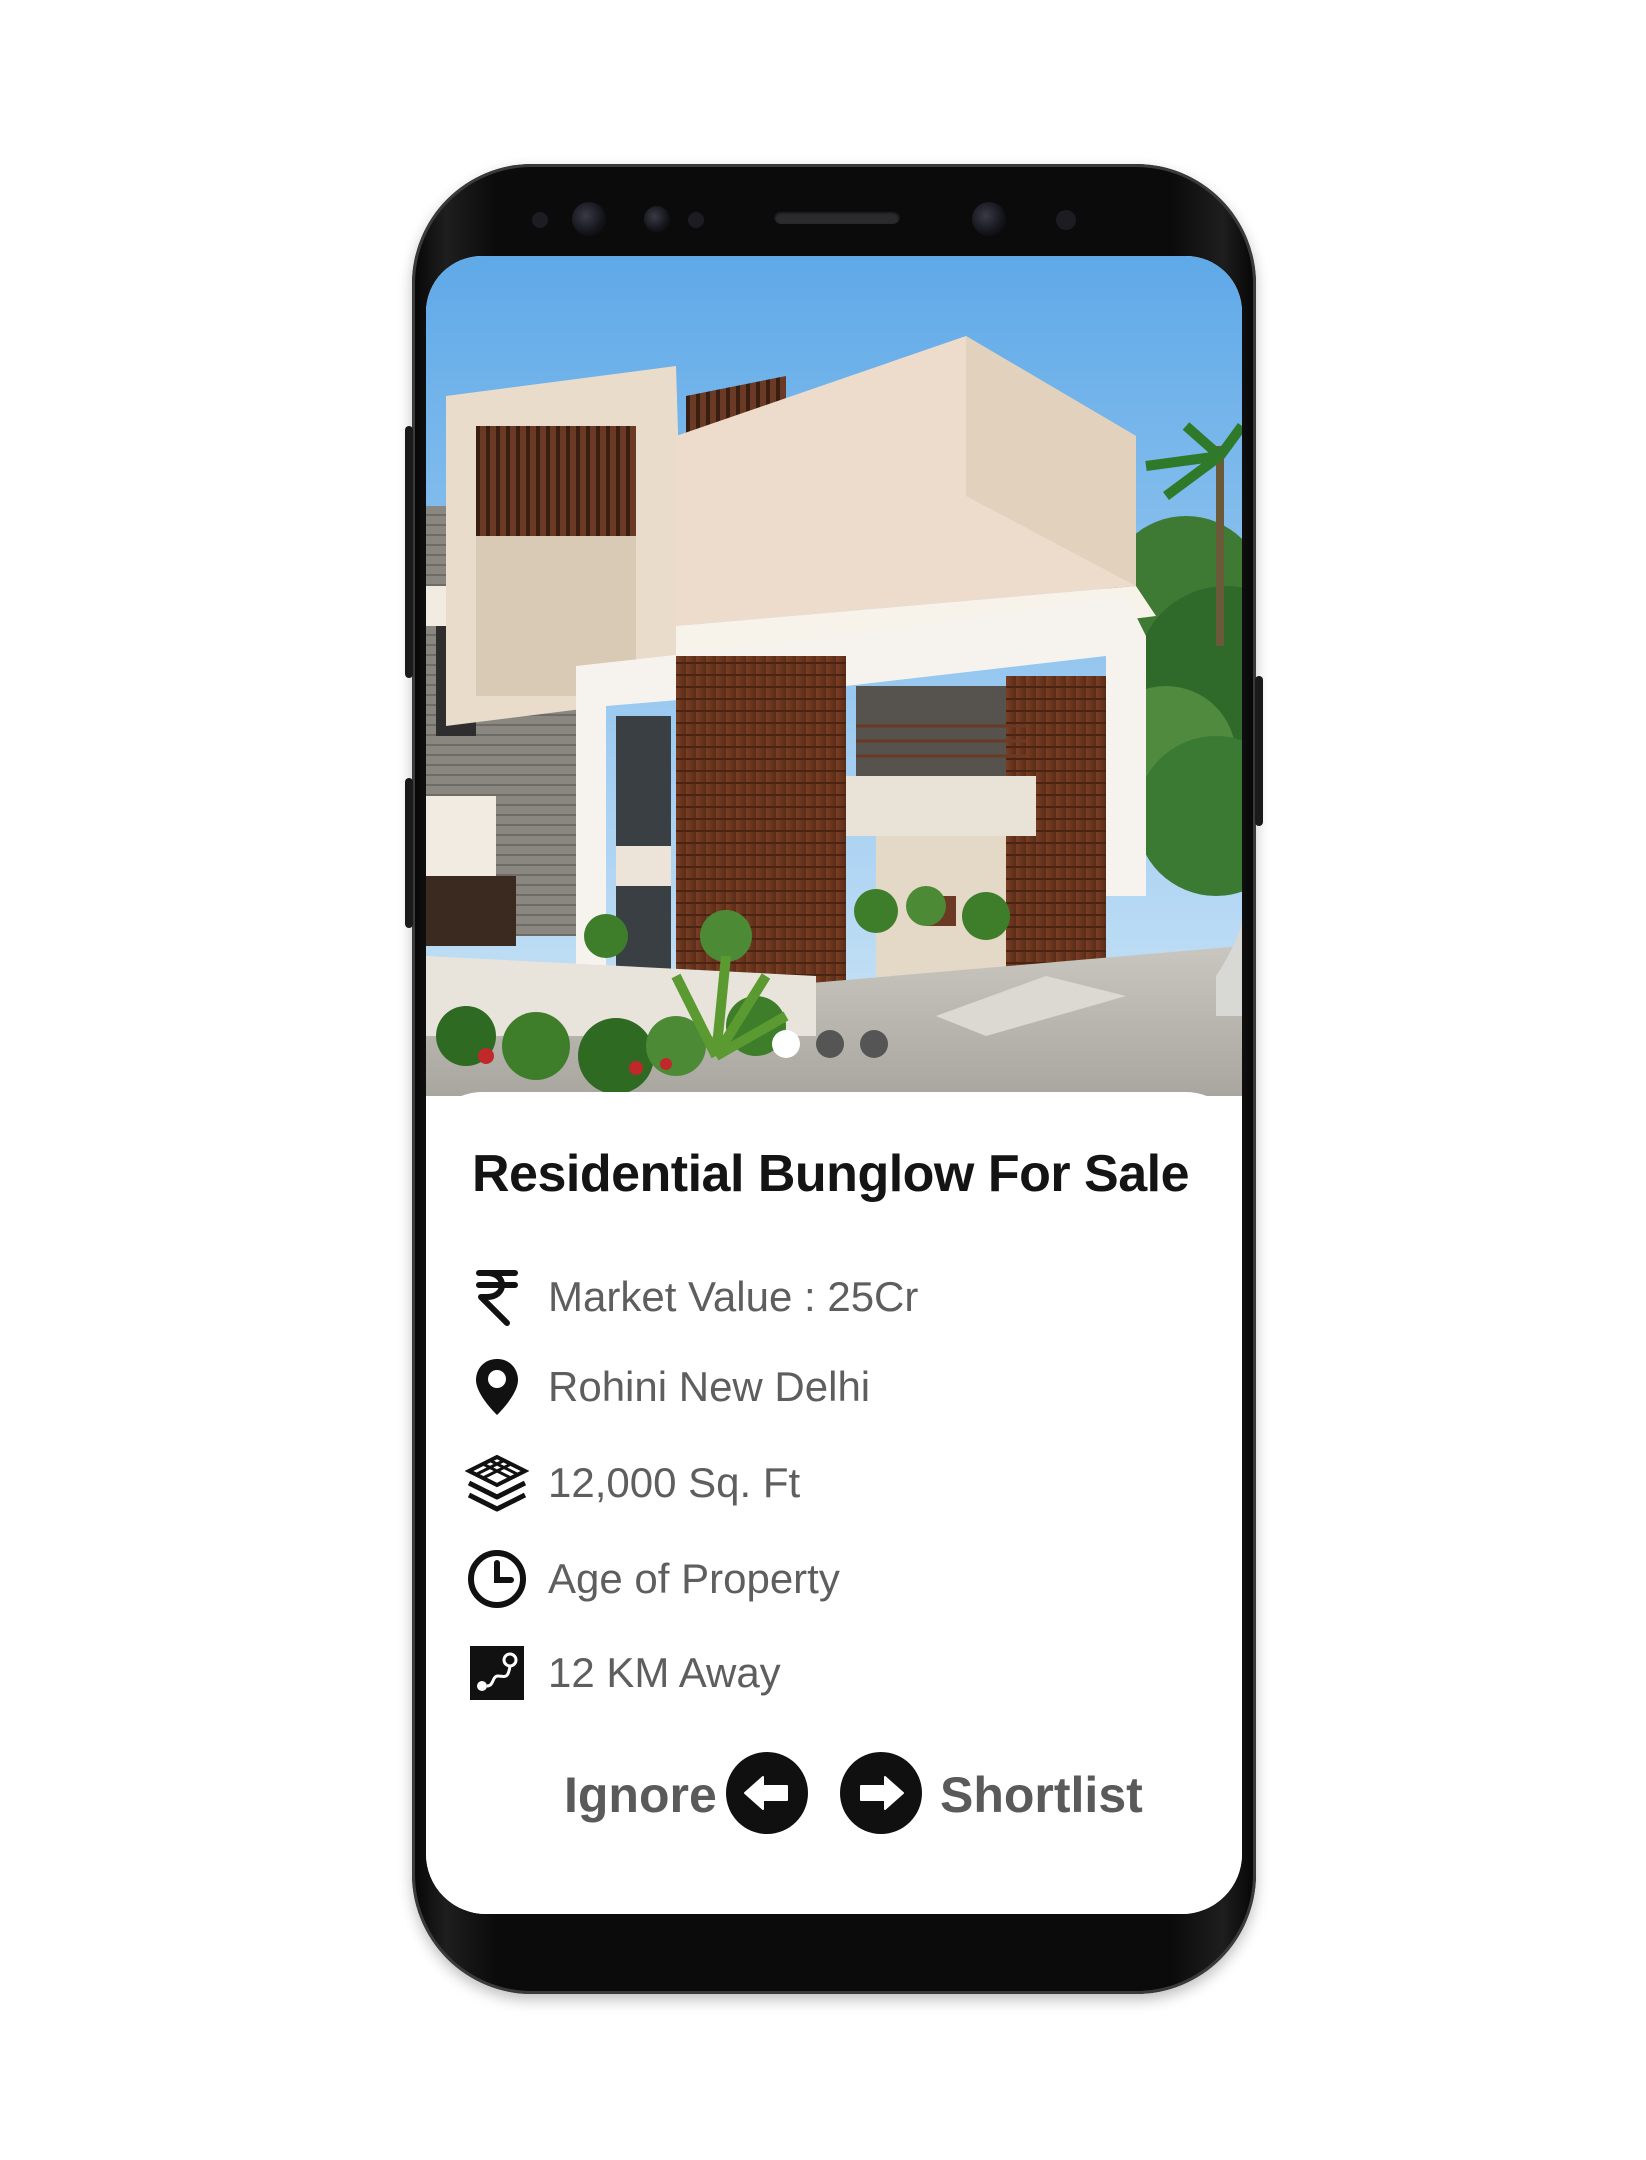 The image size is (1646, 2160). I want to click on proximity-sensor, so click(540, 220).